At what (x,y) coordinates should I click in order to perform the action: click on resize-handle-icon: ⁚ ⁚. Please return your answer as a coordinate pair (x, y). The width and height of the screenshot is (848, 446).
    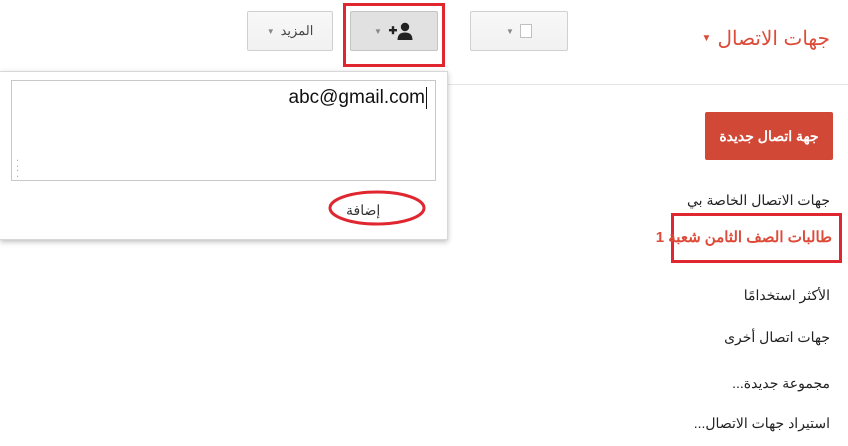
    Looking at the image, I should click on (17, 170).